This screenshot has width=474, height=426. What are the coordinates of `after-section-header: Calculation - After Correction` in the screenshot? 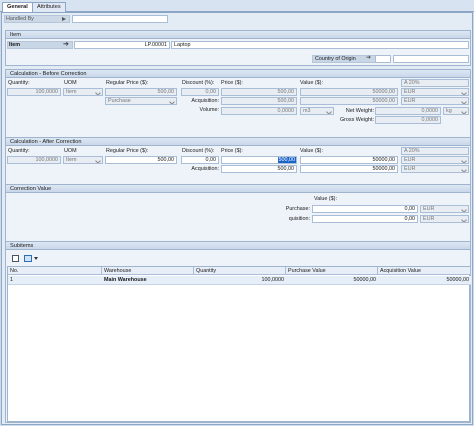 It's located at (238, 142).